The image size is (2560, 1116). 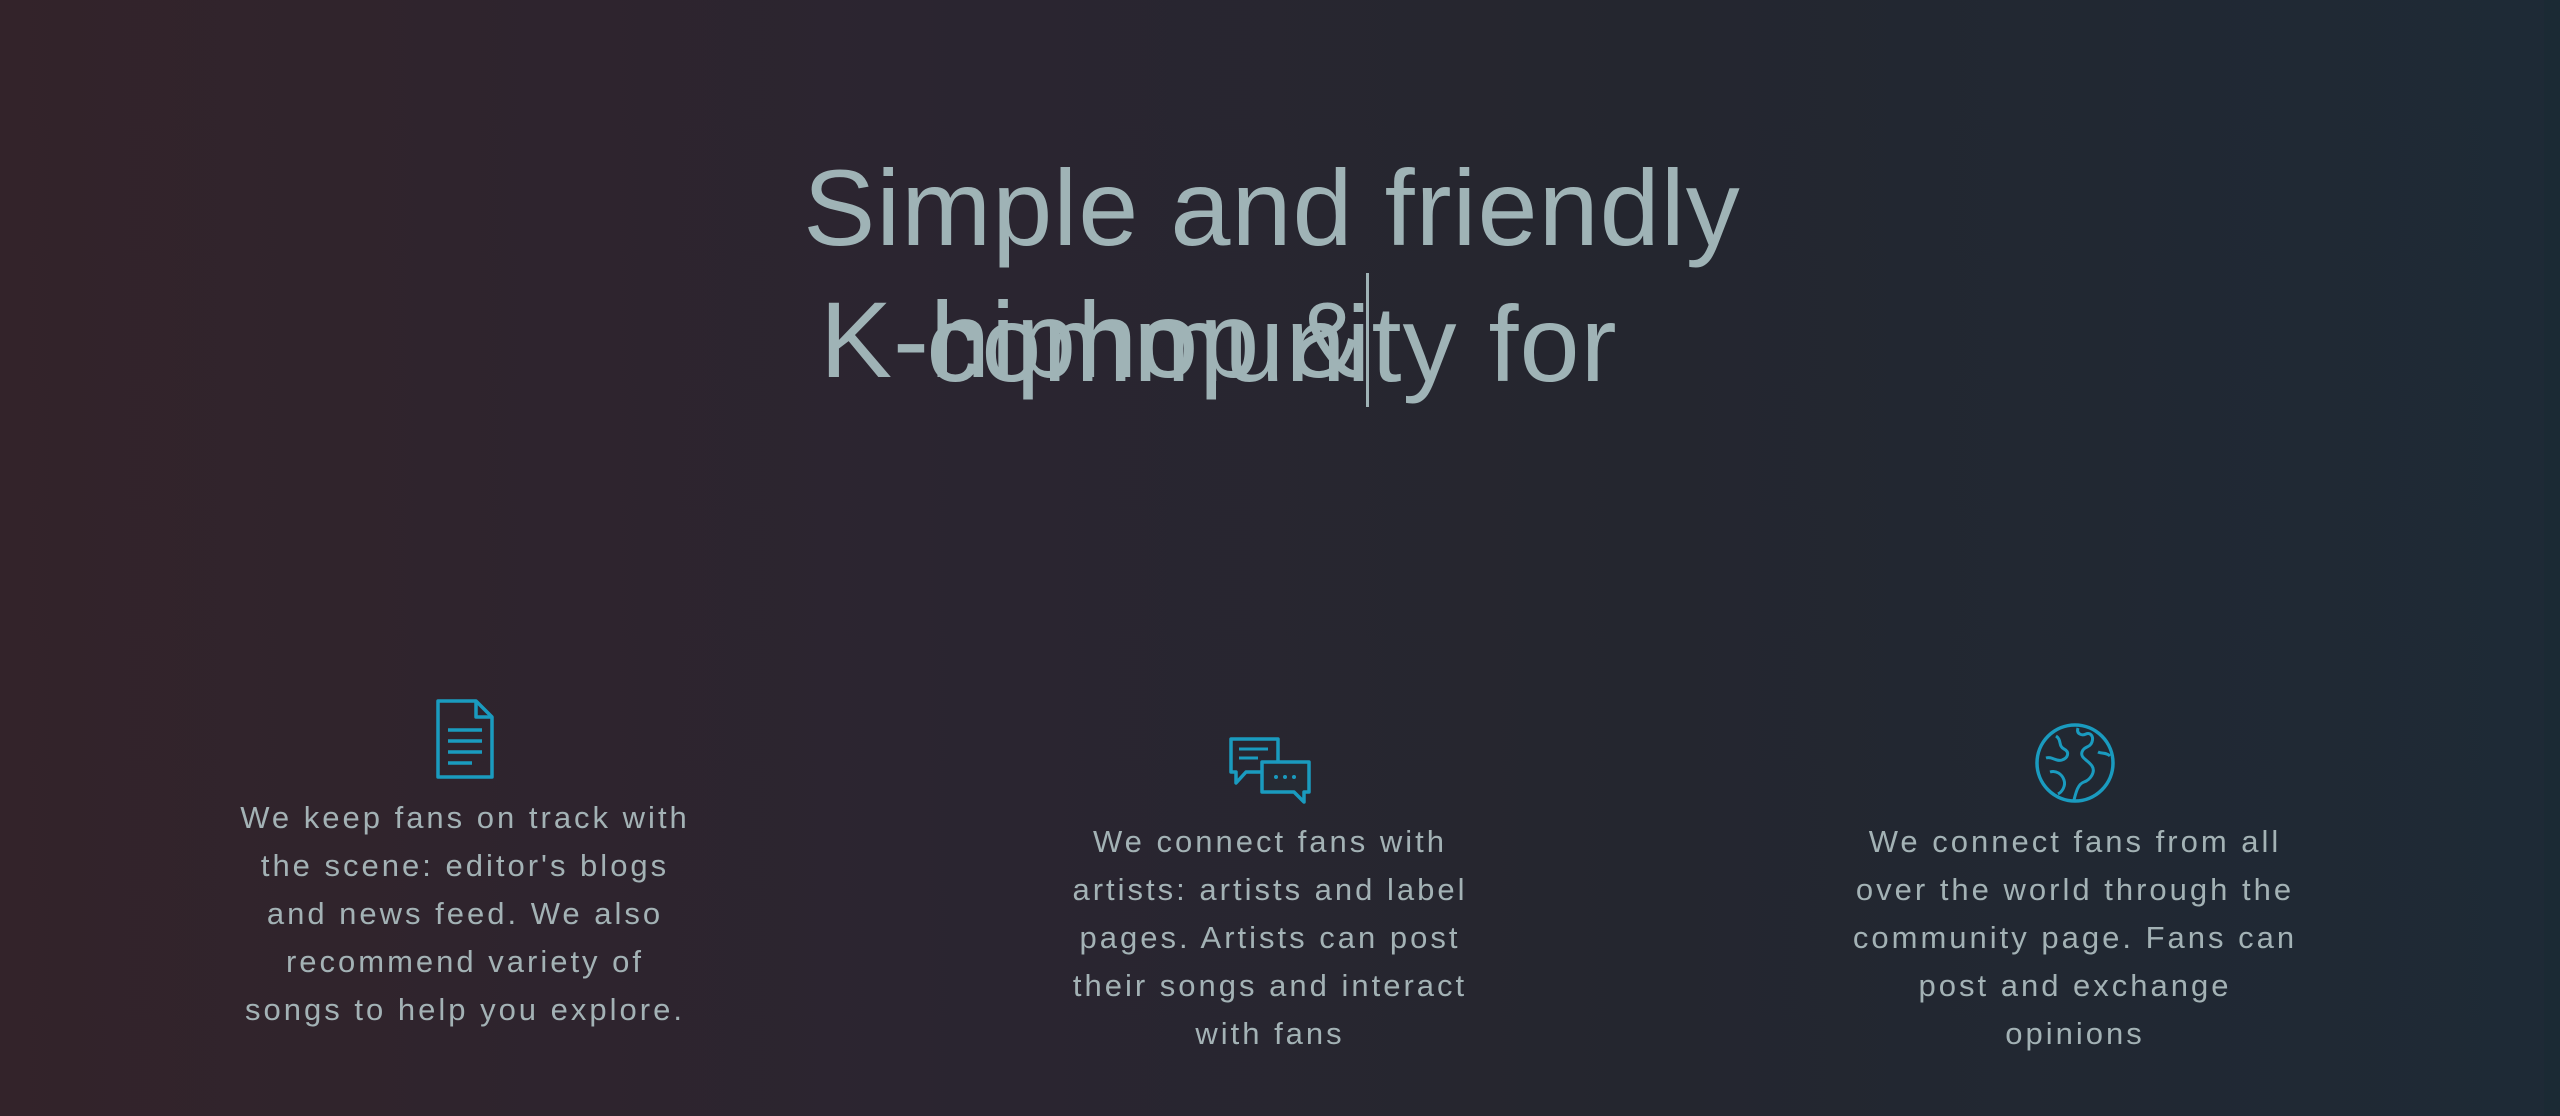 I want to click on typing-caret, so click(x=1368, y=340).